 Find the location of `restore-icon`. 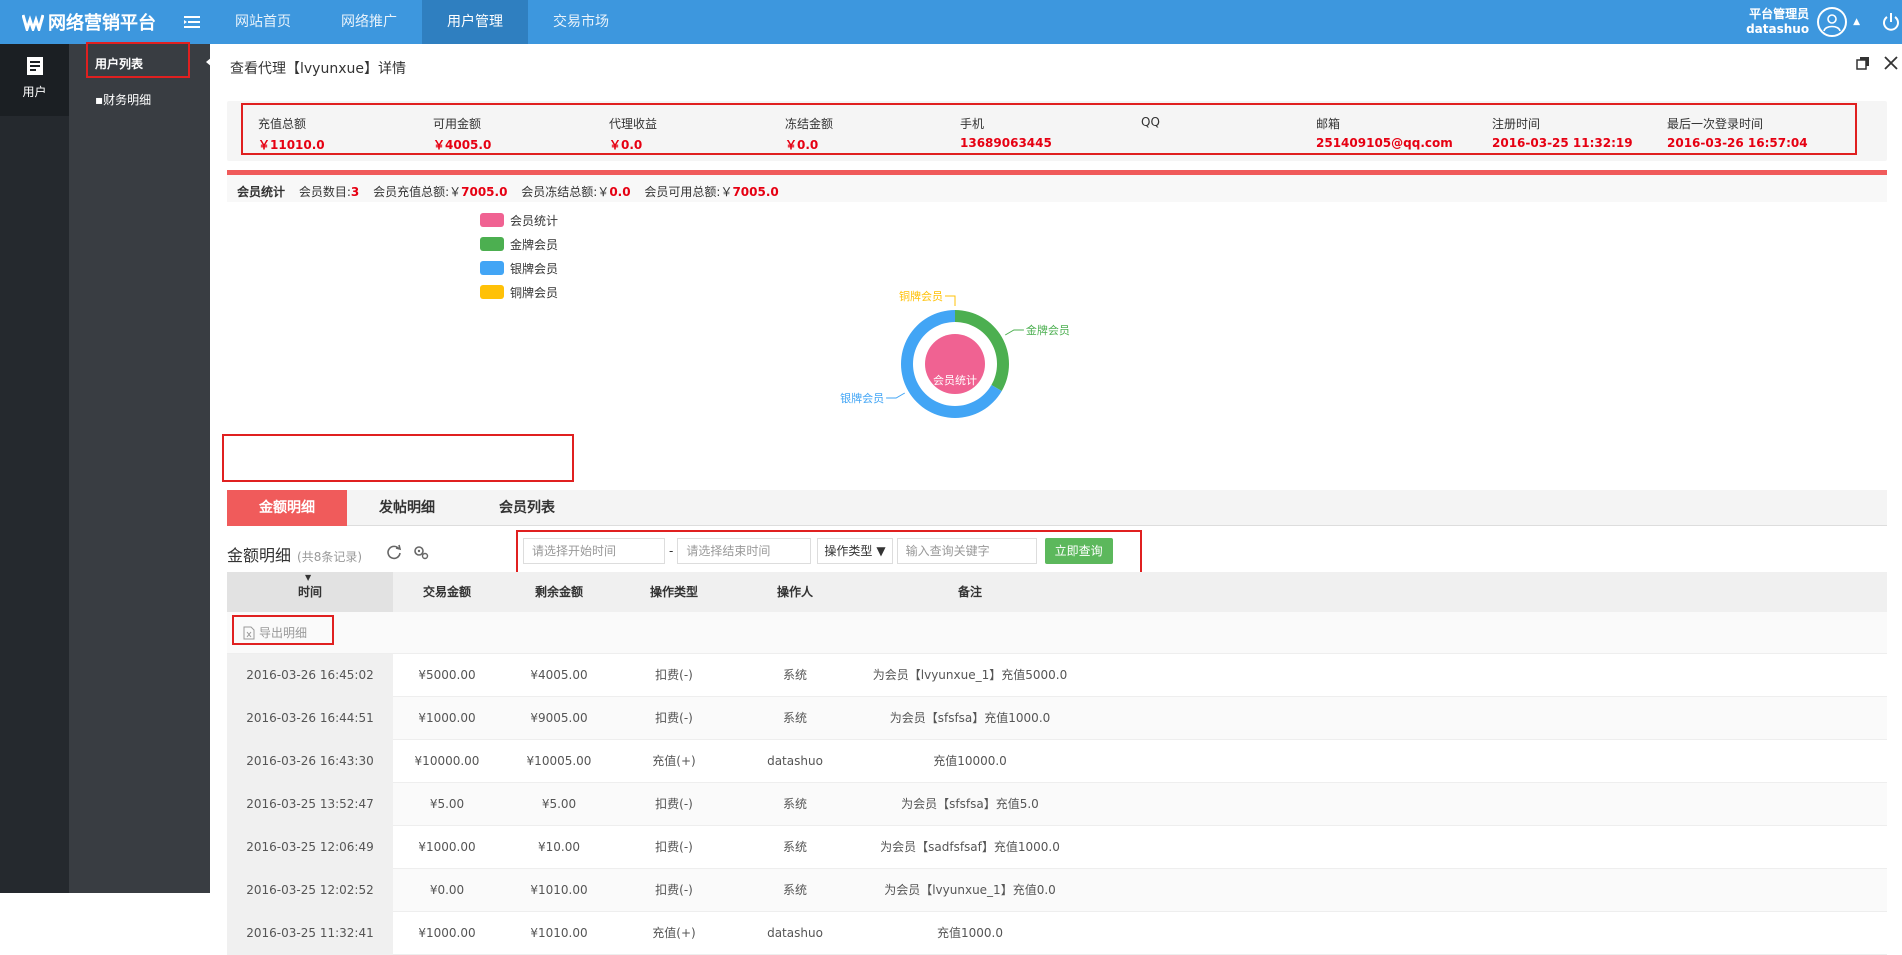

restore-icon is located at coordinates (1863, 63).